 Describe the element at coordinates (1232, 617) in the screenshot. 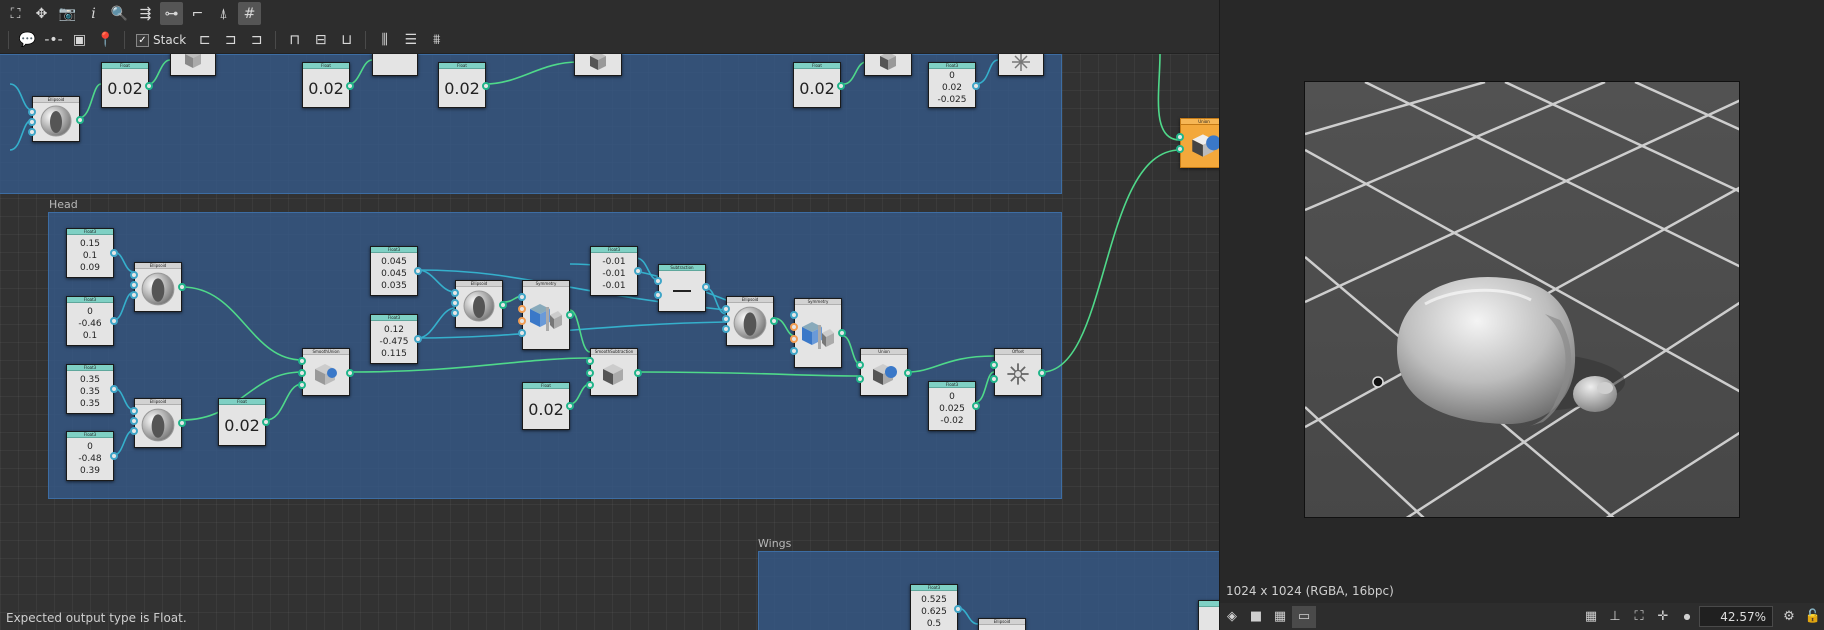

I see `layers-icon: ◈` at that location.